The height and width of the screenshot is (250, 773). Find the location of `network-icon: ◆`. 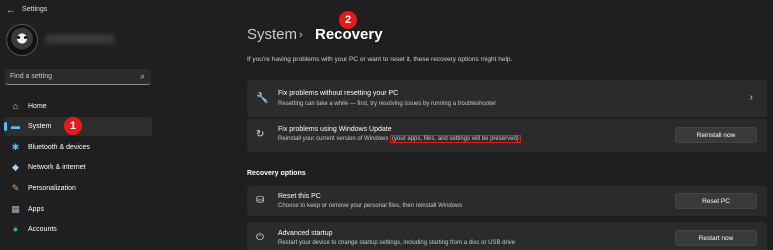

network-icon: ◆ is located at coordinates (15, 167).